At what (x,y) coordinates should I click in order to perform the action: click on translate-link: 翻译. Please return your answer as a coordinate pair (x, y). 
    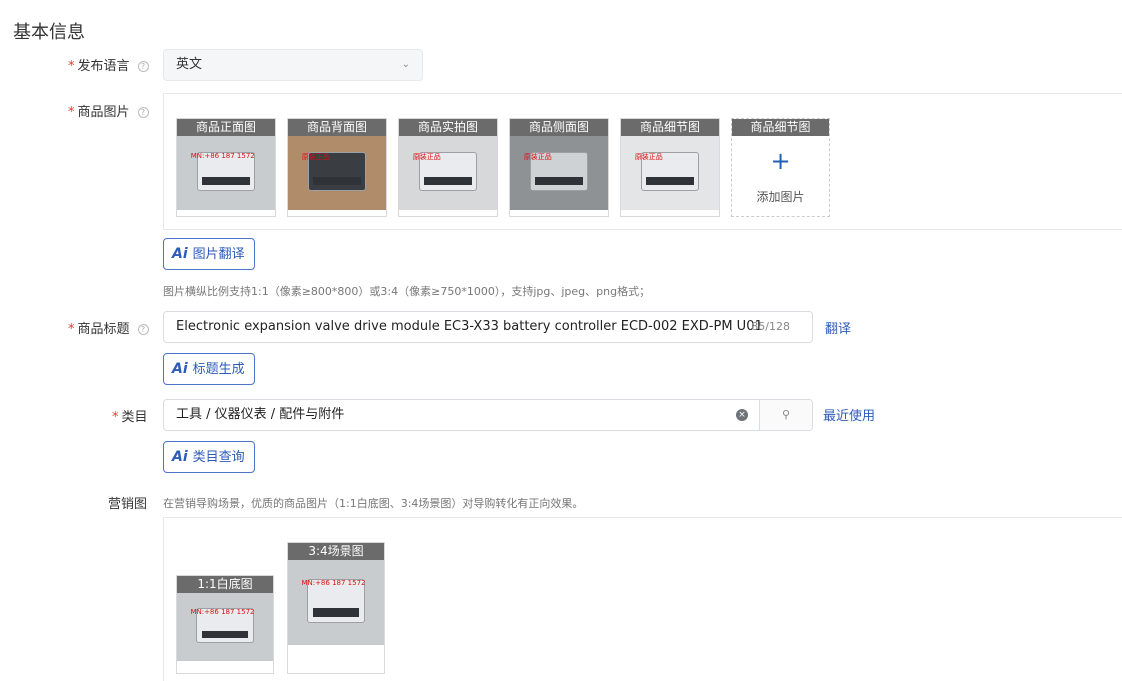
    Looking at the image, I should click on (838, 327).